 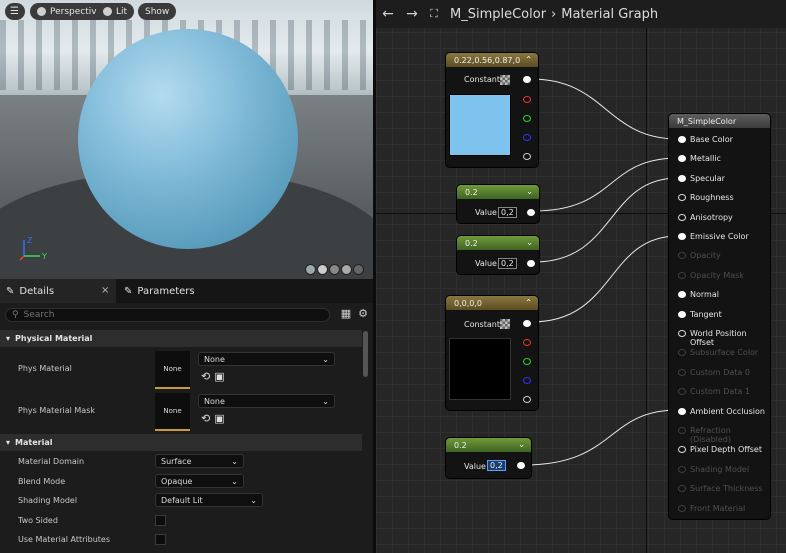 I want to click on phys-material-dropdown: None ⌄, so click(x=266, y=359).